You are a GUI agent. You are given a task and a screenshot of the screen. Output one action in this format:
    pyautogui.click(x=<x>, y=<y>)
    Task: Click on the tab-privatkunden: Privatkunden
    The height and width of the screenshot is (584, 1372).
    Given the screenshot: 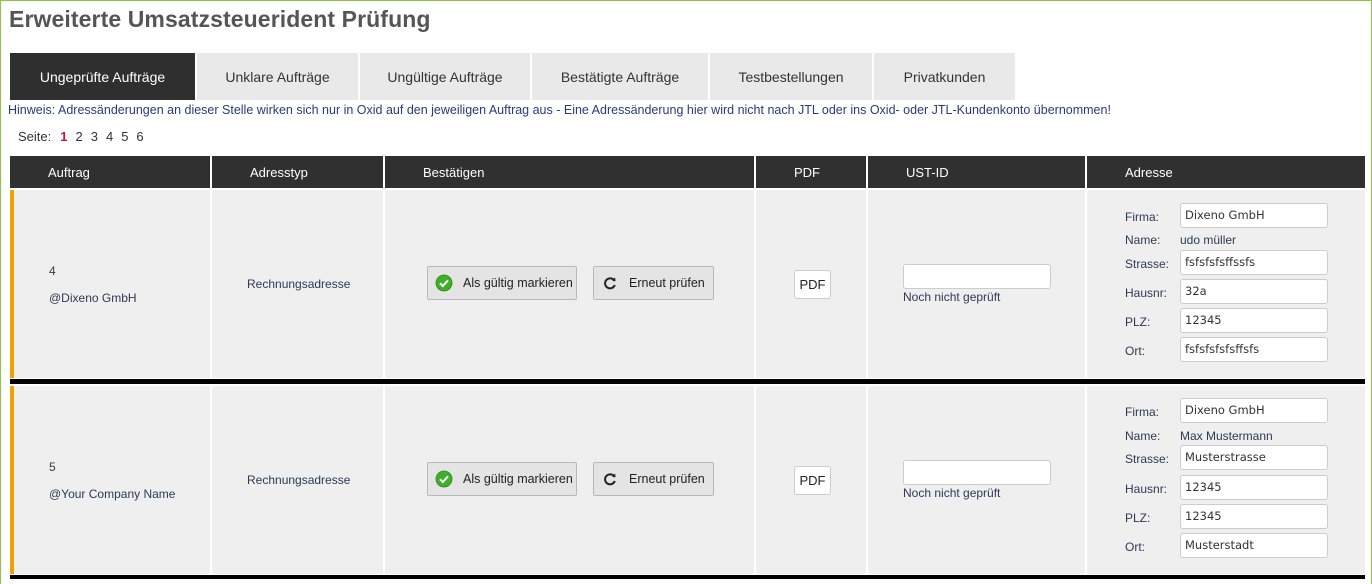 What is the action you would take?
    pyautogui.click(x=944, y=76)
    